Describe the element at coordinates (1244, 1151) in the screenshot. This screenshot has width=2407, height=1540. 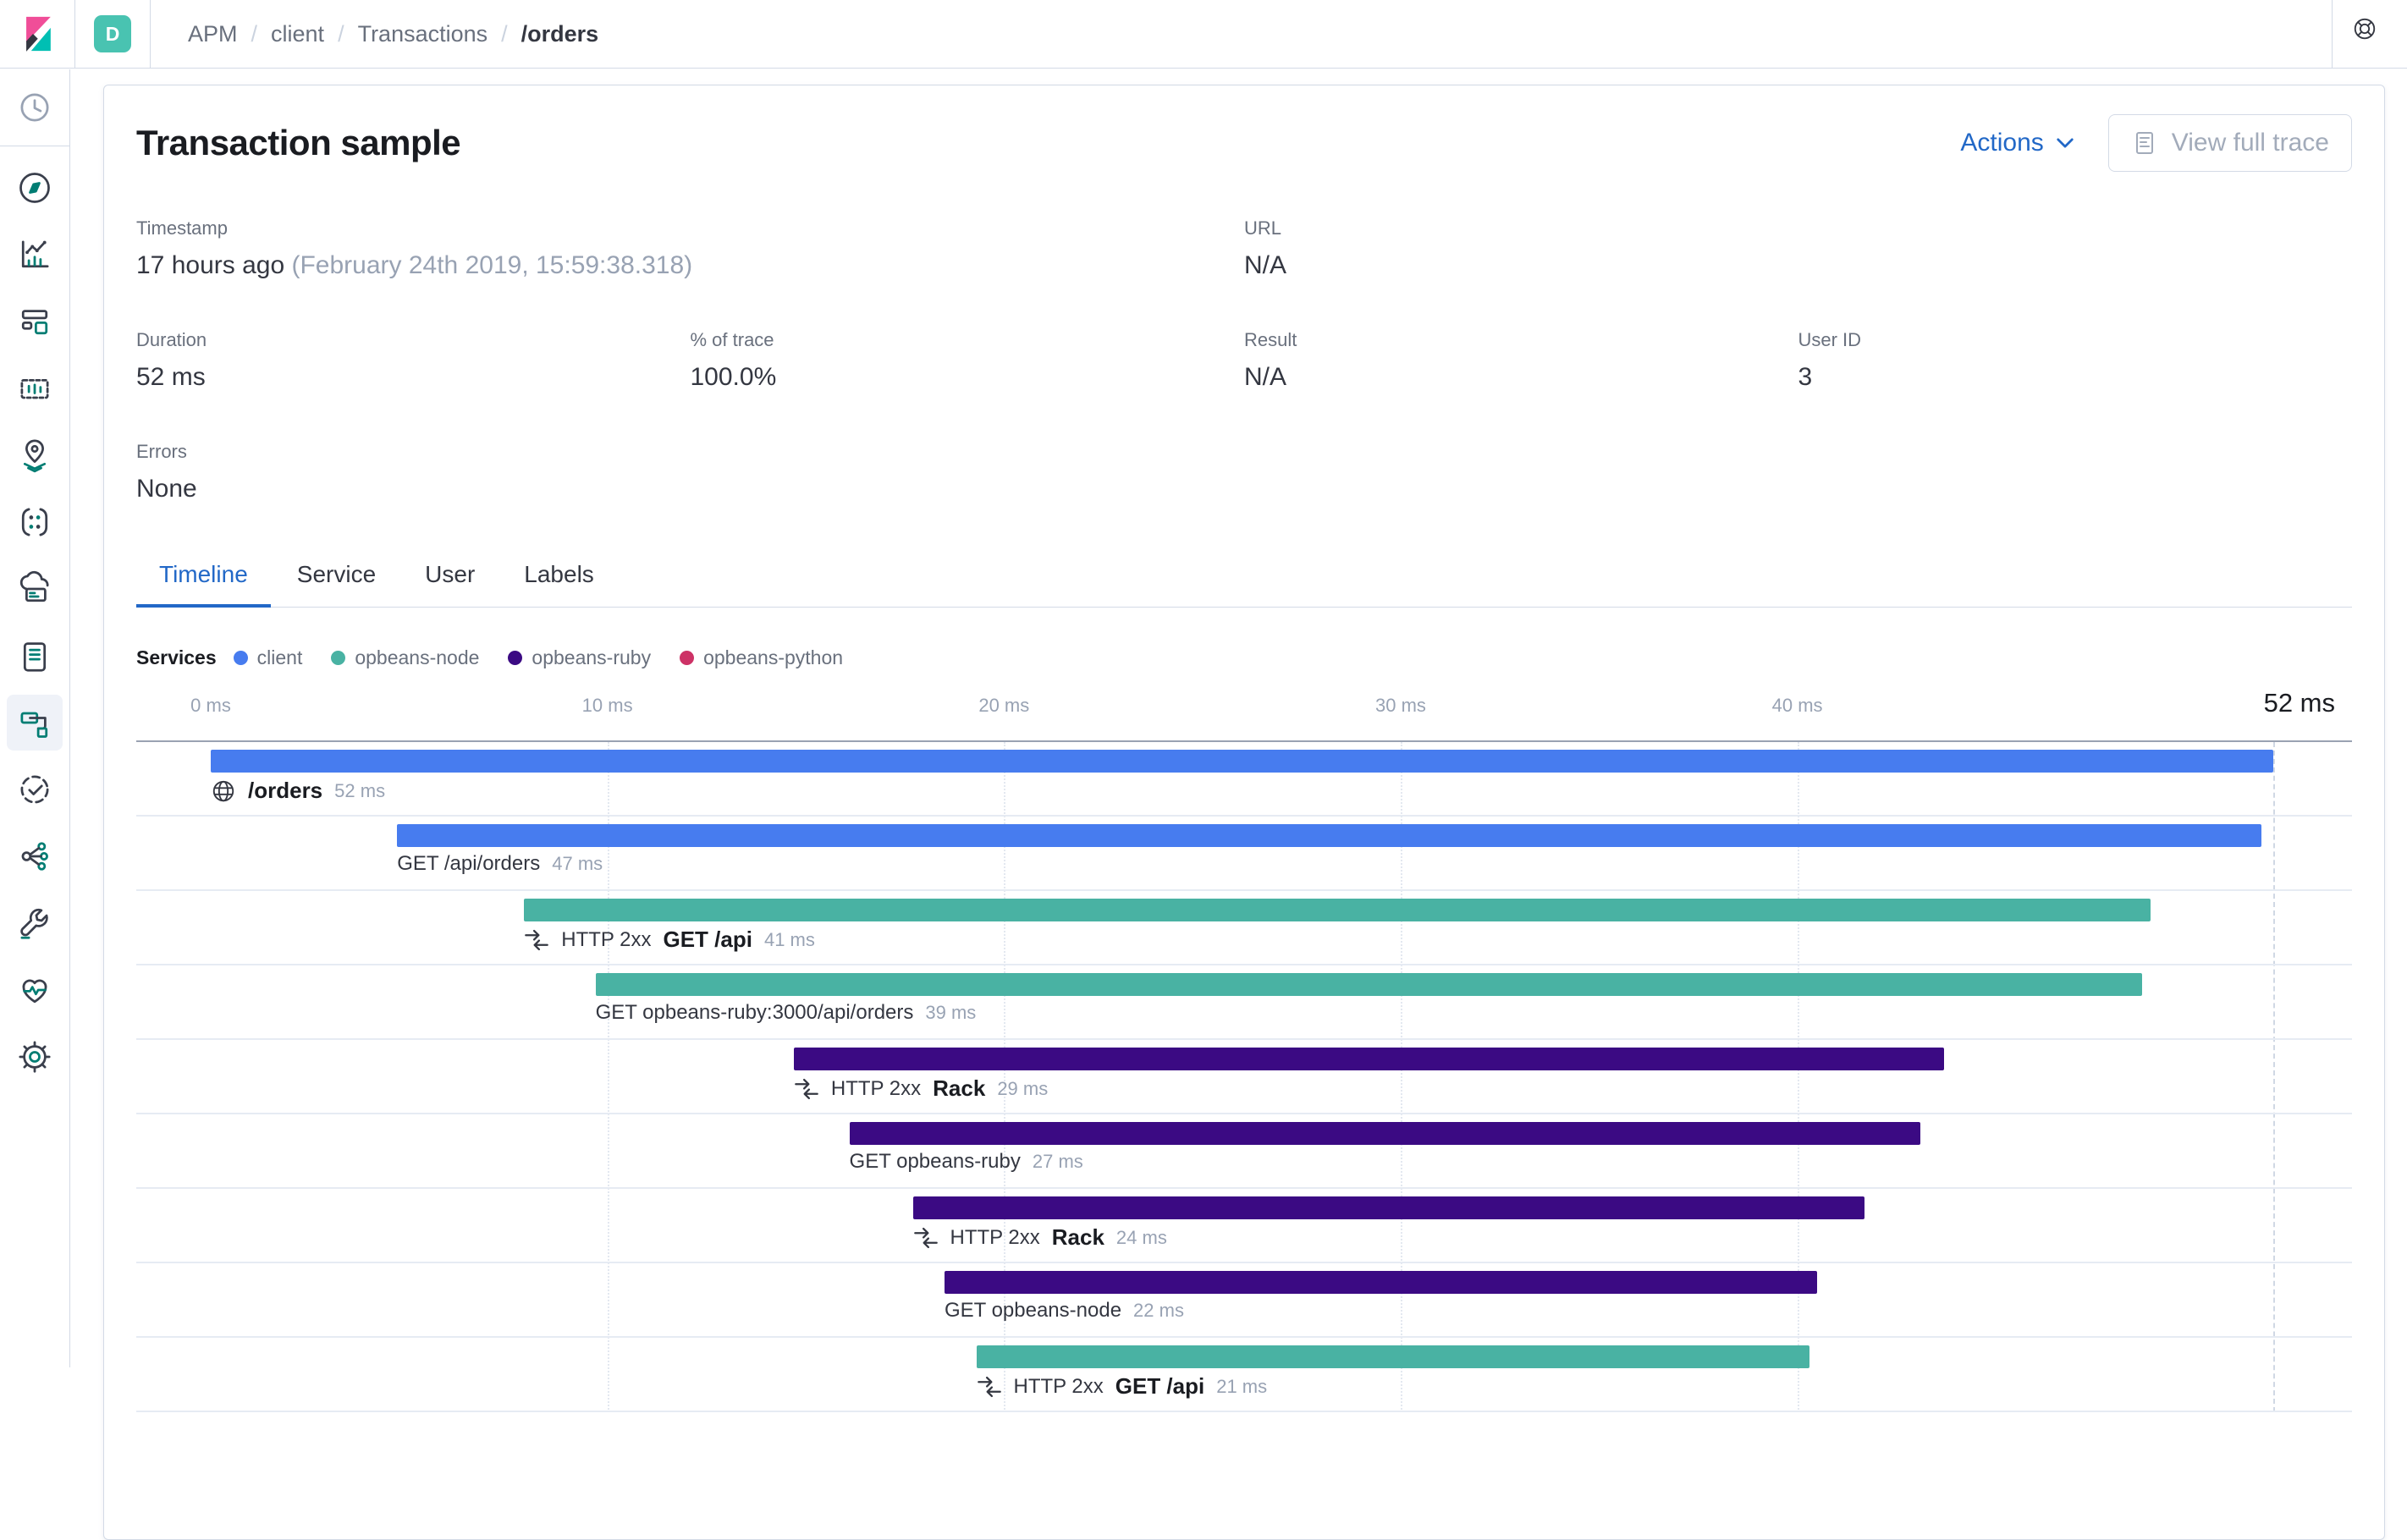
I see `waterfall-row: GET opbeans-ruby 27 ms` at that location.